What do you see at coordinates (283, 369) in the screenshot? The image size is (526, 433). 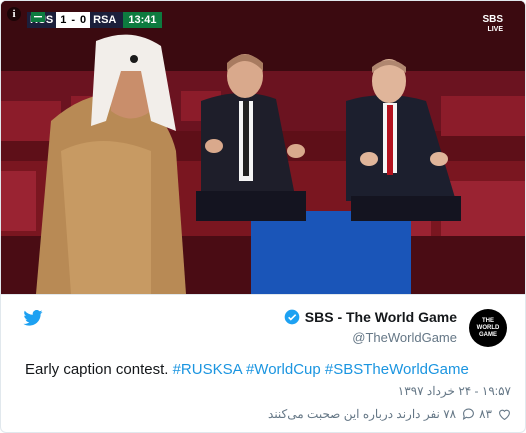 I see `hashtag-link: #WorldCup` at bounding box center [283, 369].